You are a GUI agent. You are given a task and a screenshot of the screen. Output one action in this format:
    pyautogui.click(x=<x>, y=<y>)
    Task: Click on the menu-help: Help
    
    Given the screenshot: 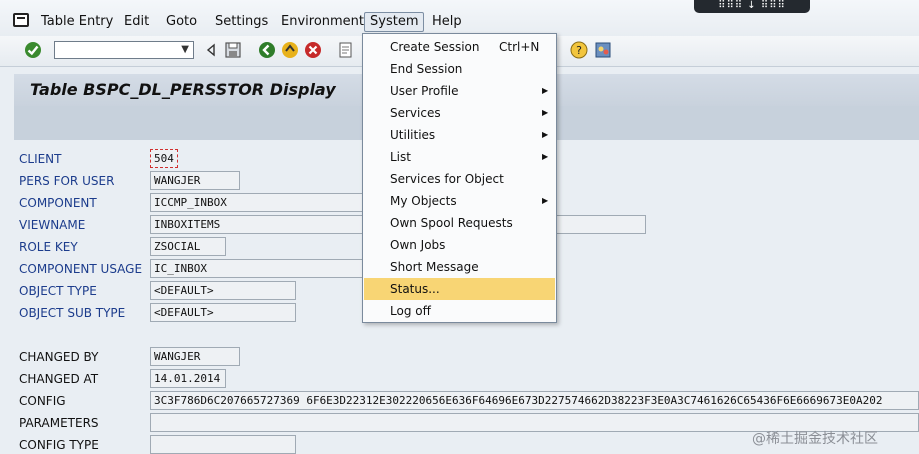 What is the action you would take?
    pyautogui.click(x=447, y=22)
    